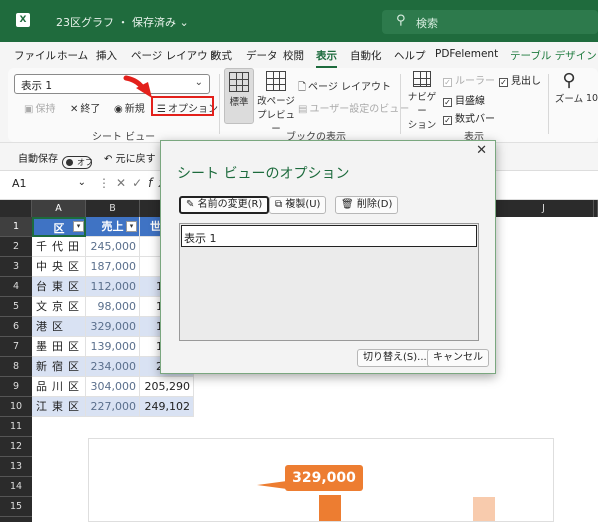 The image size is (598, 522). Describe the element at coordinates (481, 150) in the screenshot. I see `close-icon: ✕` at that location.